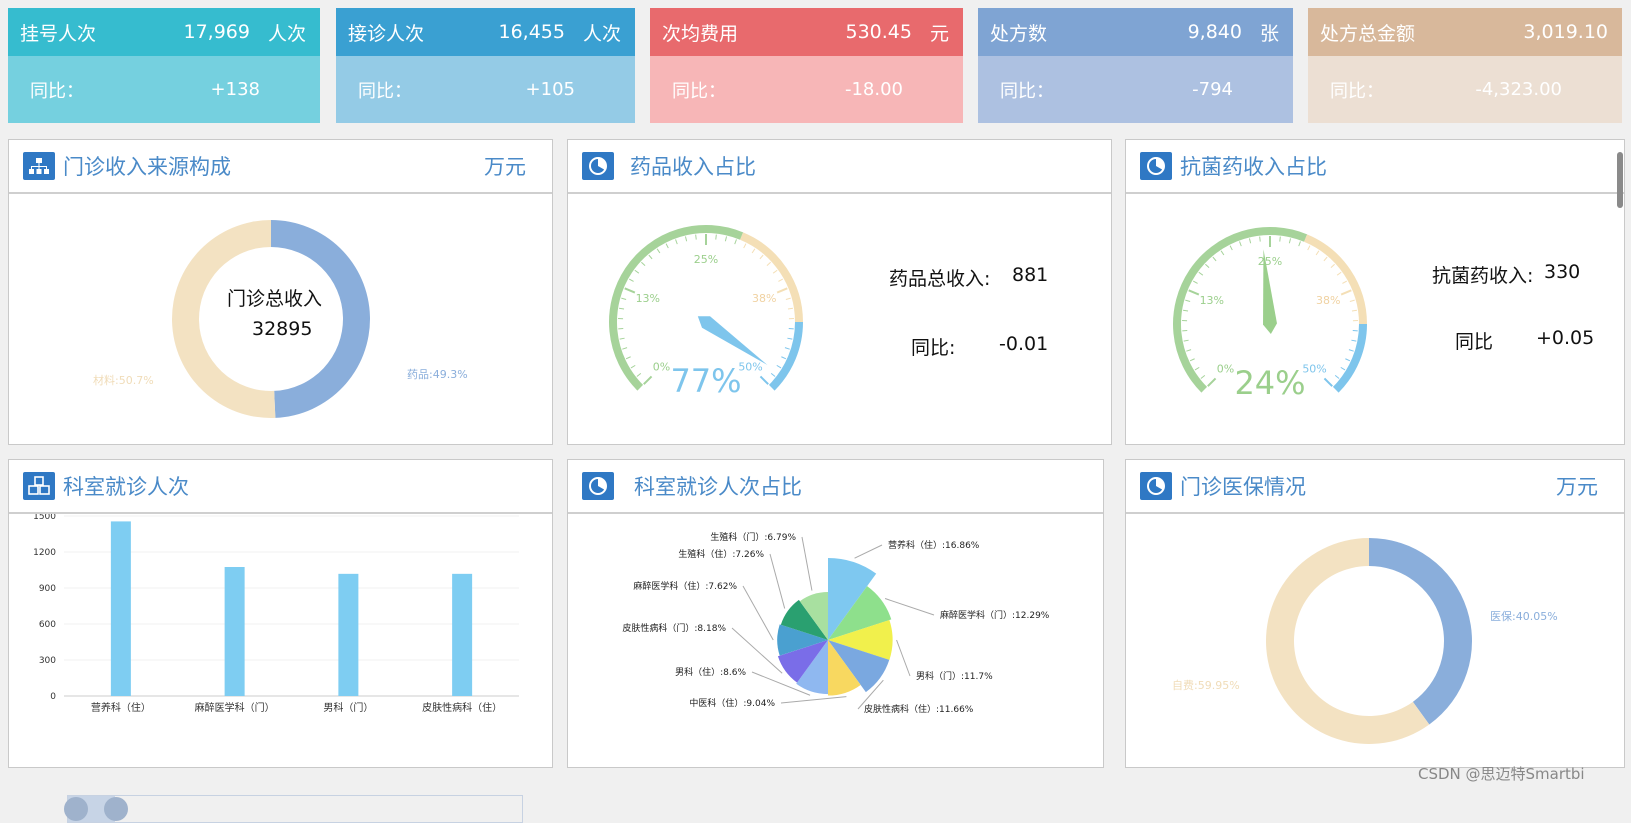  Describe the element at coordinates (835, 487) in the screenshot. I see `panel-header: 科室就诊人次占比` at that location.